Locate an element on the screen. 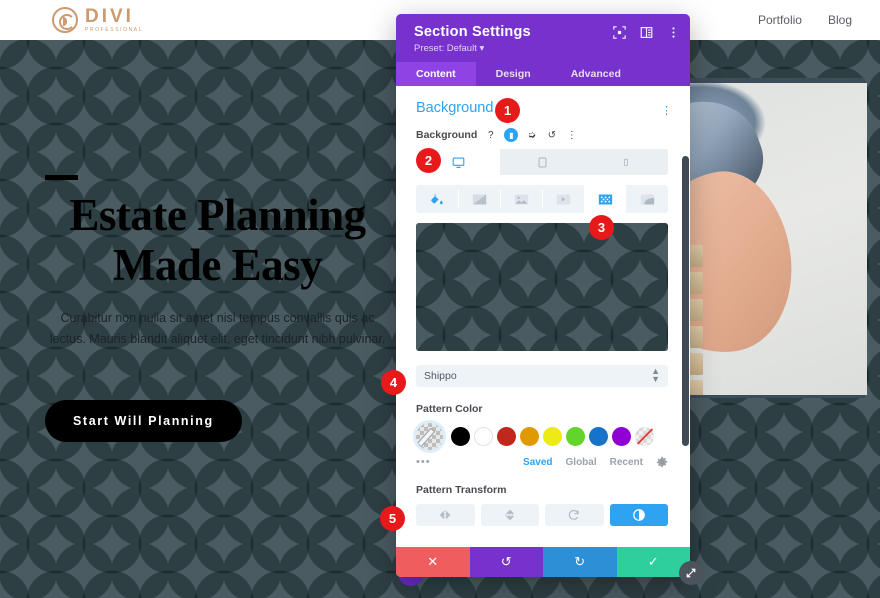  start-will-planning-button: Start Will Planning is located at coordinates (143, 421).